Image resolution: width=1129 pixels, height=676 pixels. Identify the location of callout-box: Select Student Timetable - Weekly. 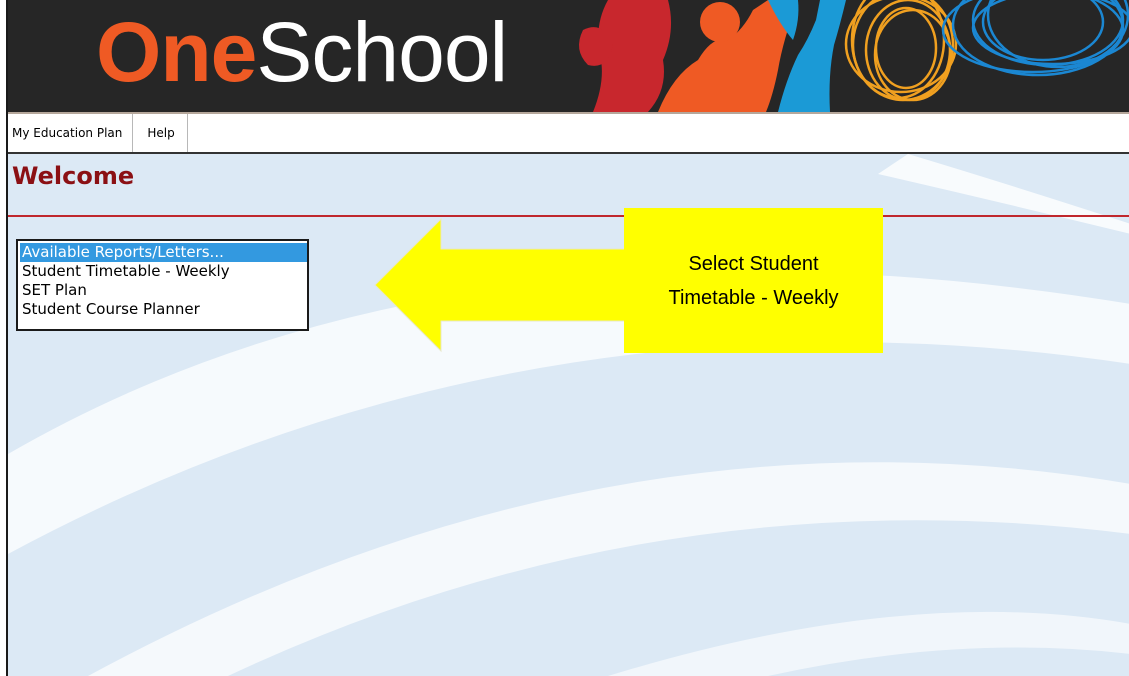
(753, 280).